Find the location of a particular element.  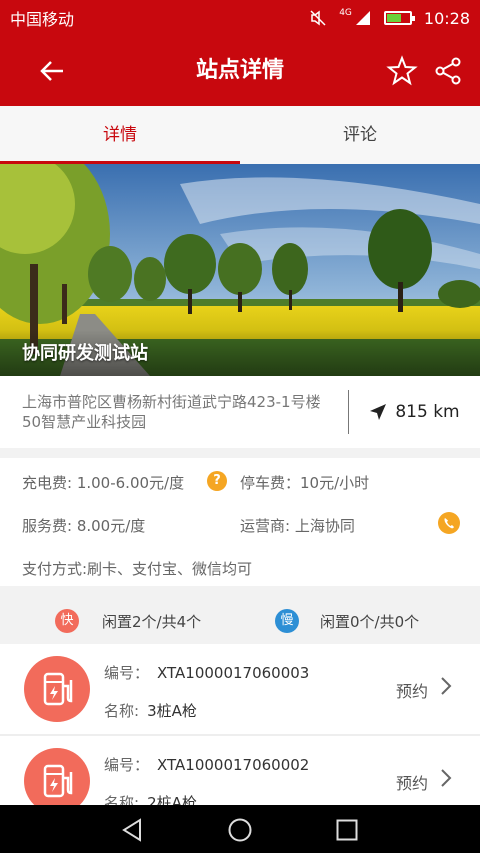

pile-code: XTA1000017060003 is located at coordinates (233, 673).